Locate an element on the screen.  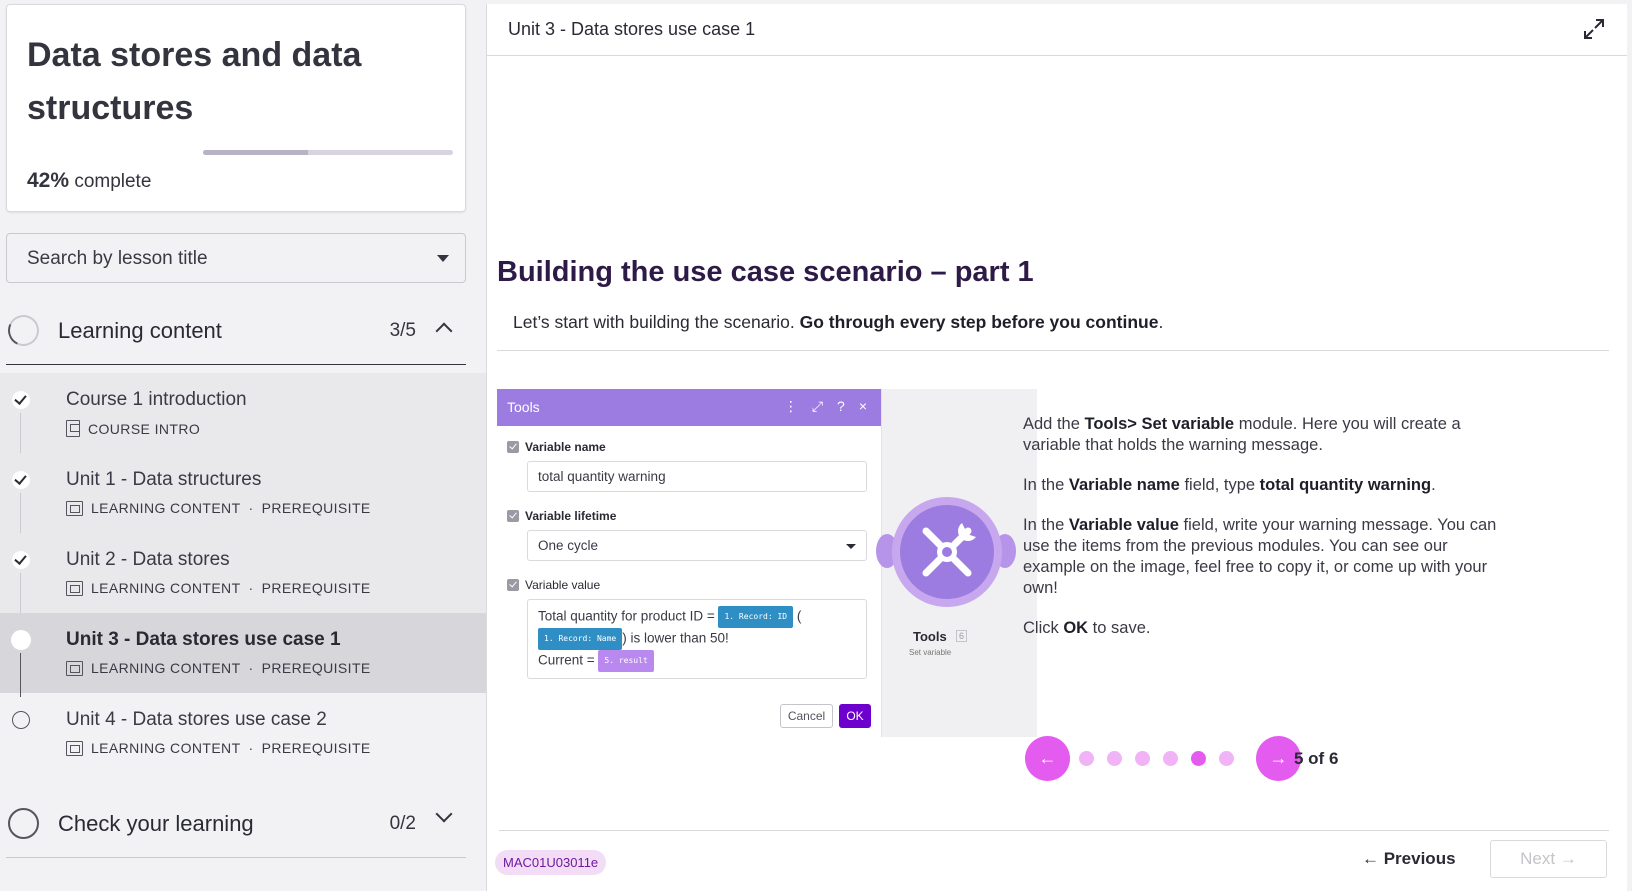
lesson-title: Course 1 introduction is located at coordinates (156, 399).